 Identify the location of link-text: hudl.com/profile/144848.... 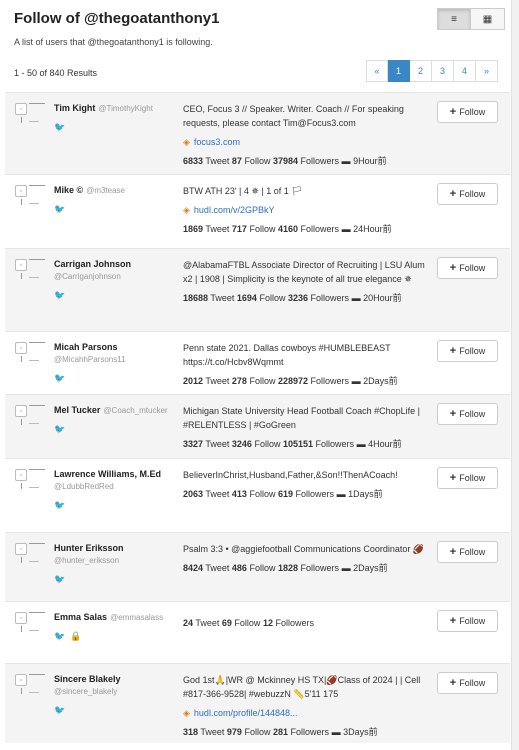
(246, 713).